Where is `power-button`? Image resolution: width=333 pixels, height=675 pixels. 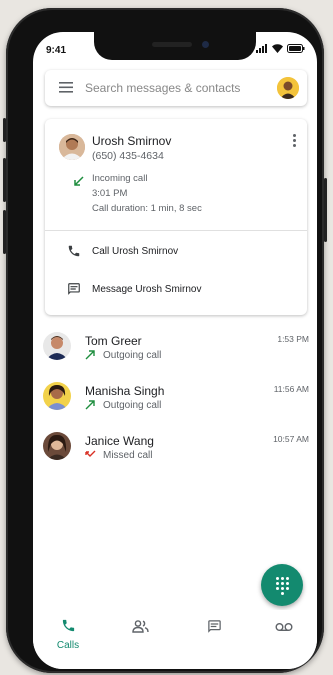
power-button is located at coordinates (325, 210).